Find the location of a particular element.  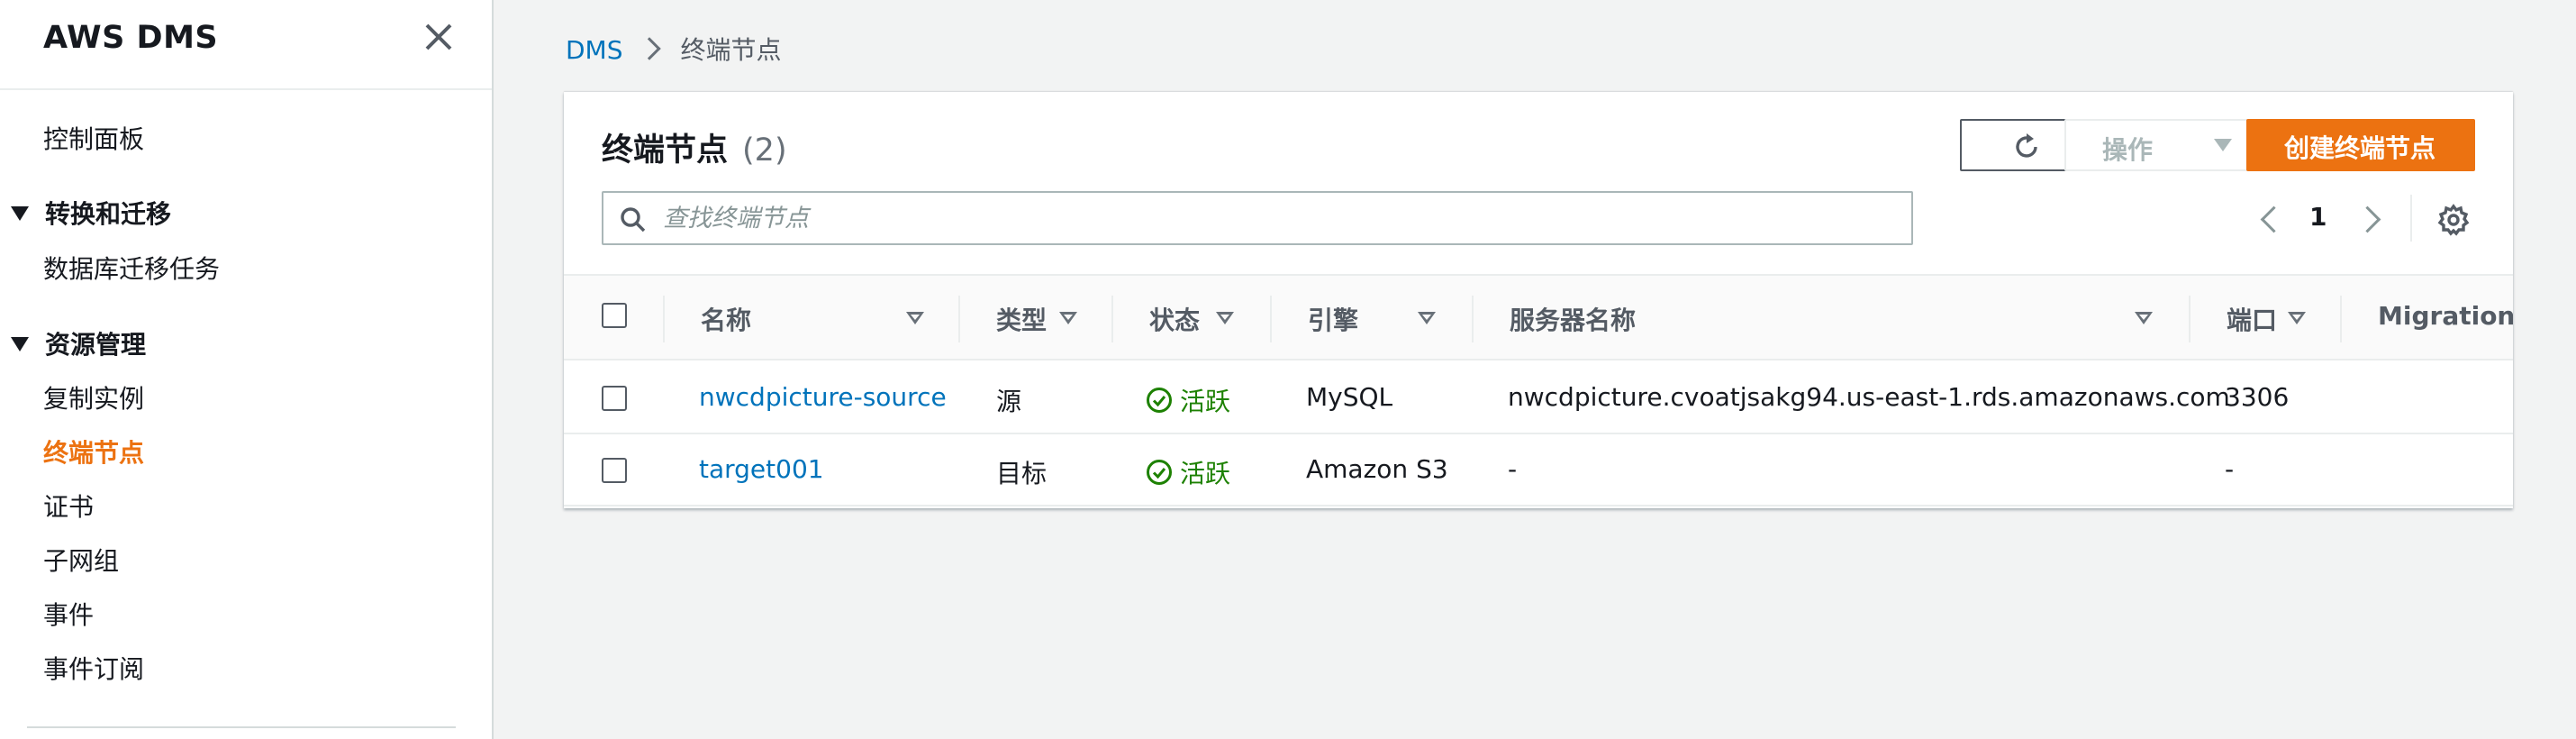

sidebar-title: AWS DMS is located at coordinates (131, 38).